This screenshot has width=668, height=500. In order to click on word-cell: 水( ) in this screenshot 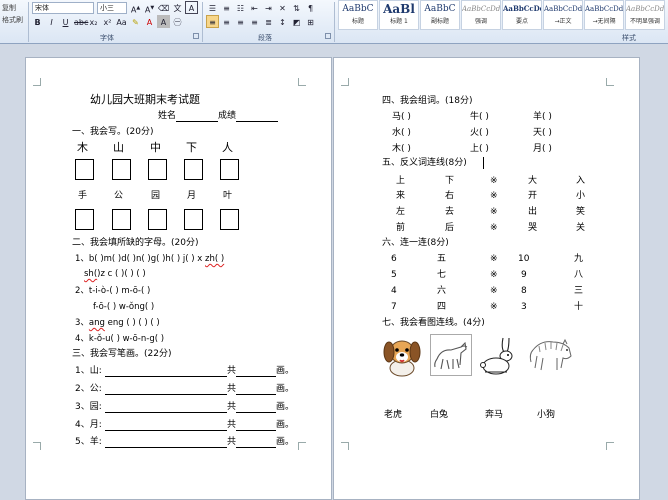, I will do `click(401, 133)`.